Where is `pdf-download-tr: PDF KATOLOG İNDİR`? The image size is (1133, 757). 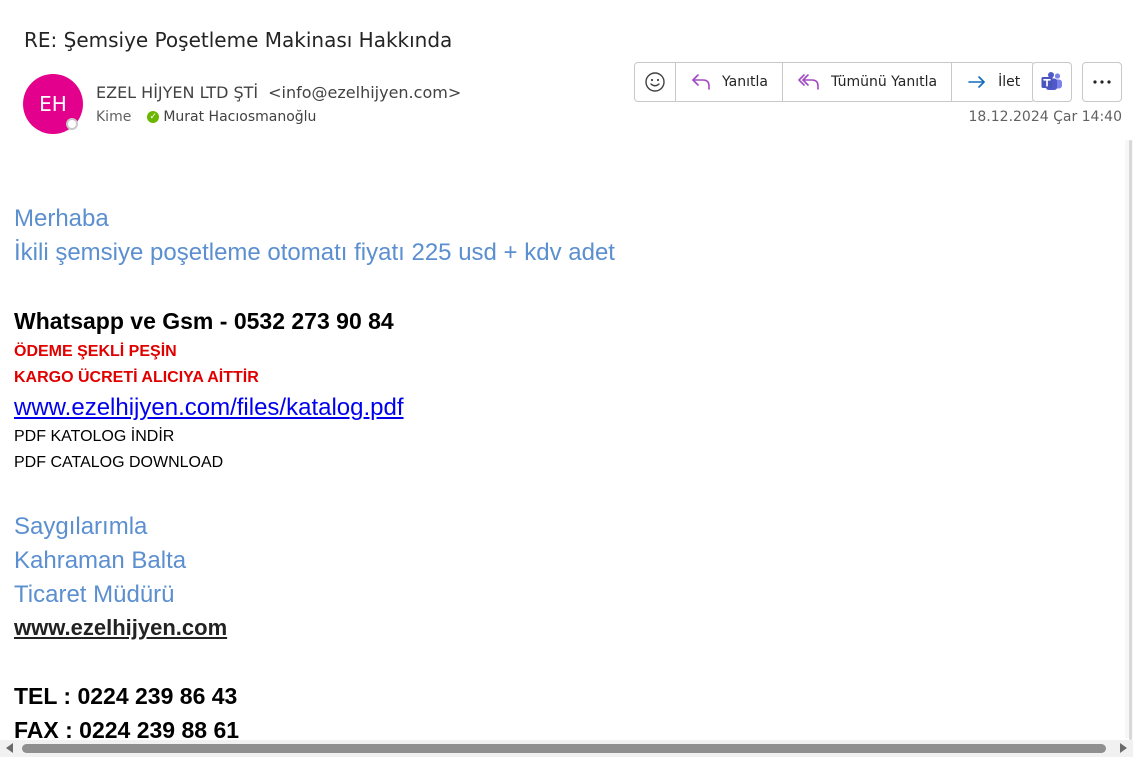 pdf-download-tr: PDF KATOLOG İNDİR is located at coordinates (94, 436).